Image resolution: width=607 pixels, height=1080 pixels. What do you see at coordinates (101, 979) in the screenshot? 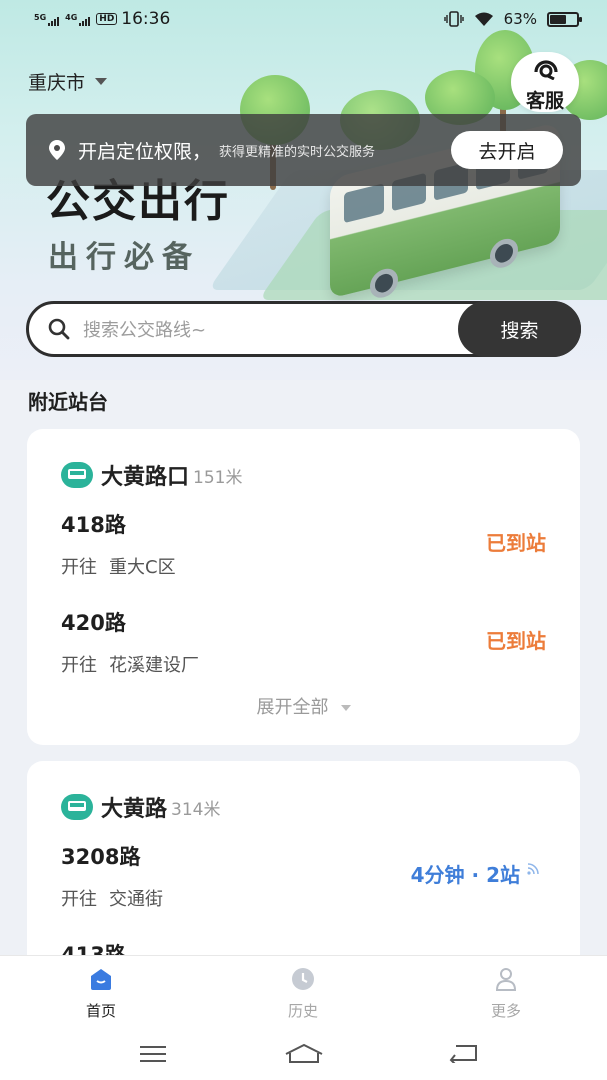
I see `home-icon` at bounding box center [101, 979].